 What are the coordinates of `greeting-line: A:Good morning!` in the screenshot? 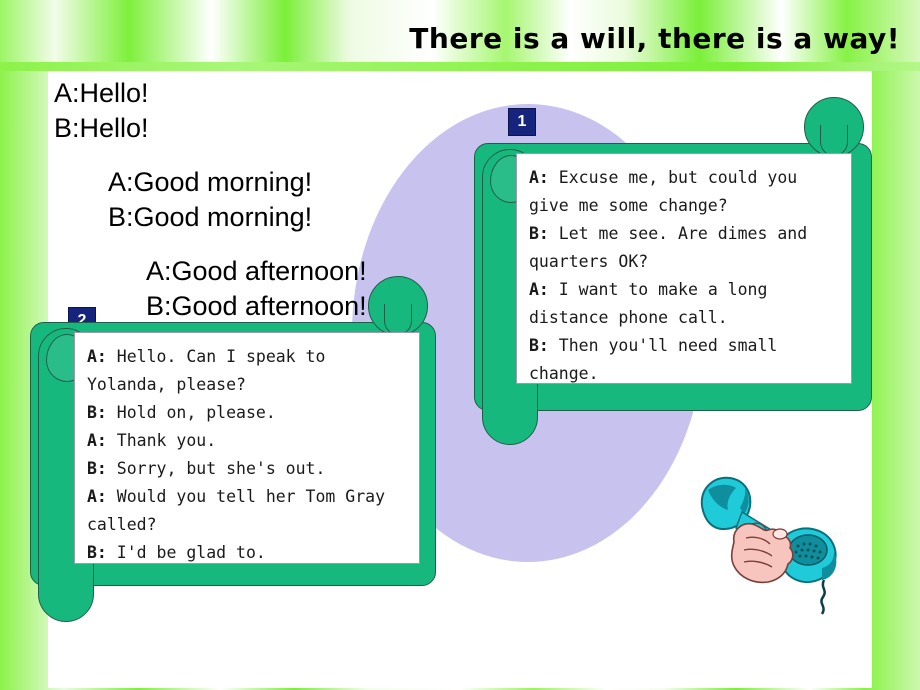 It's located at (210, 182).